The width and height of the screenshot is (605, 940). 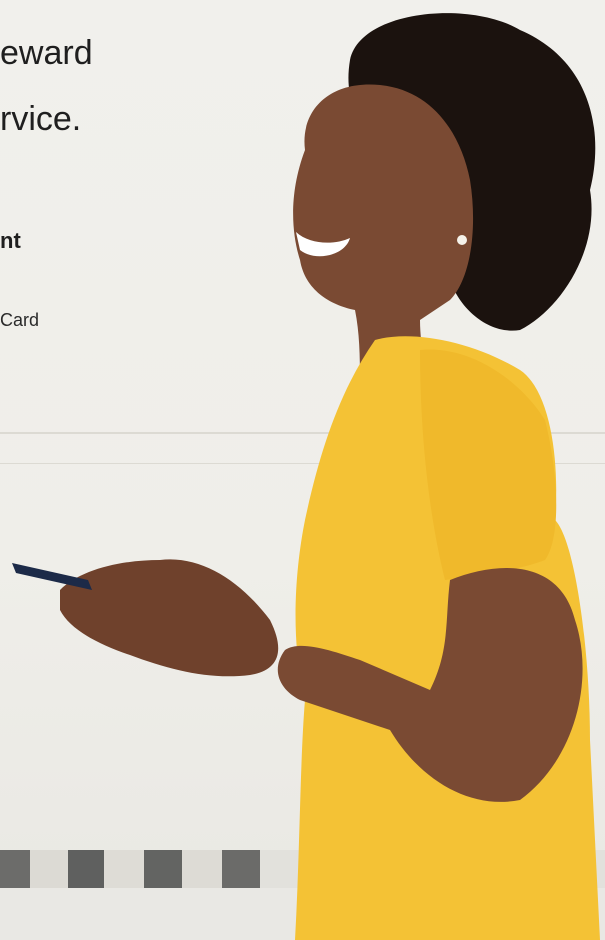 What do you see at coordinates (169, 618) in the screenshot?
I see `hands` at bounding box center [169, 618].